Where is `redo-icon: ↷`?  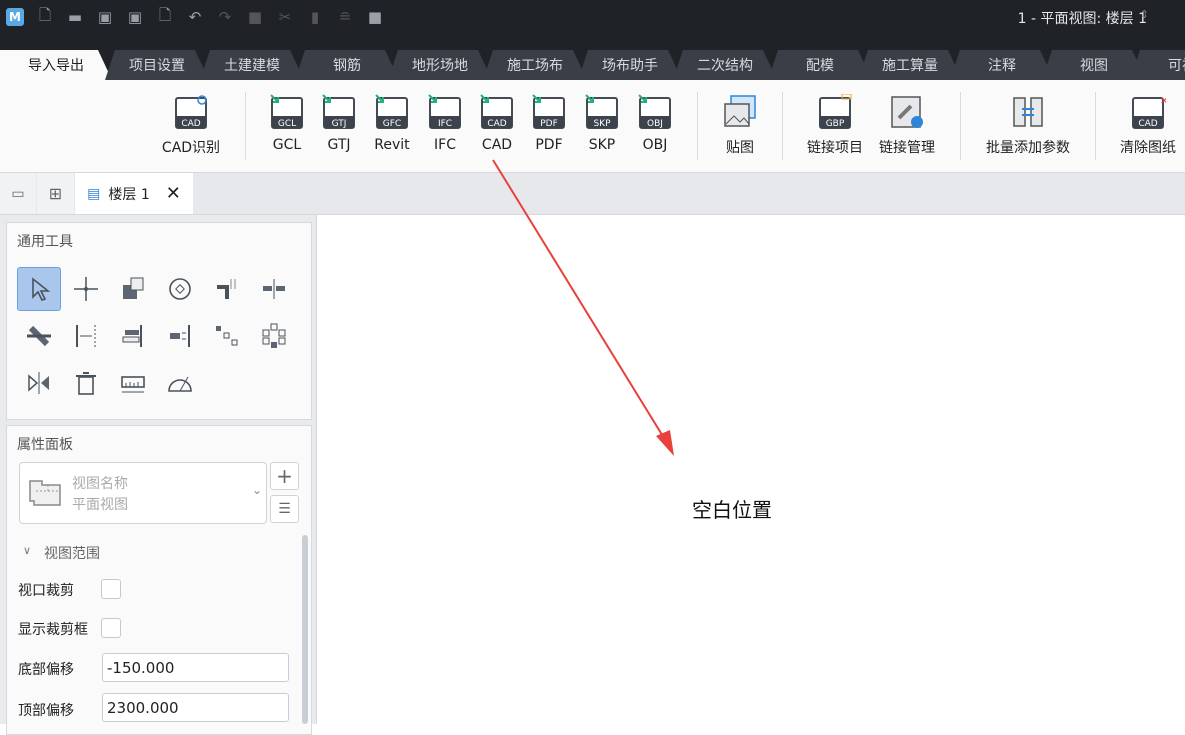 redo-icon: ↷ is located at coordinates (225, 17).